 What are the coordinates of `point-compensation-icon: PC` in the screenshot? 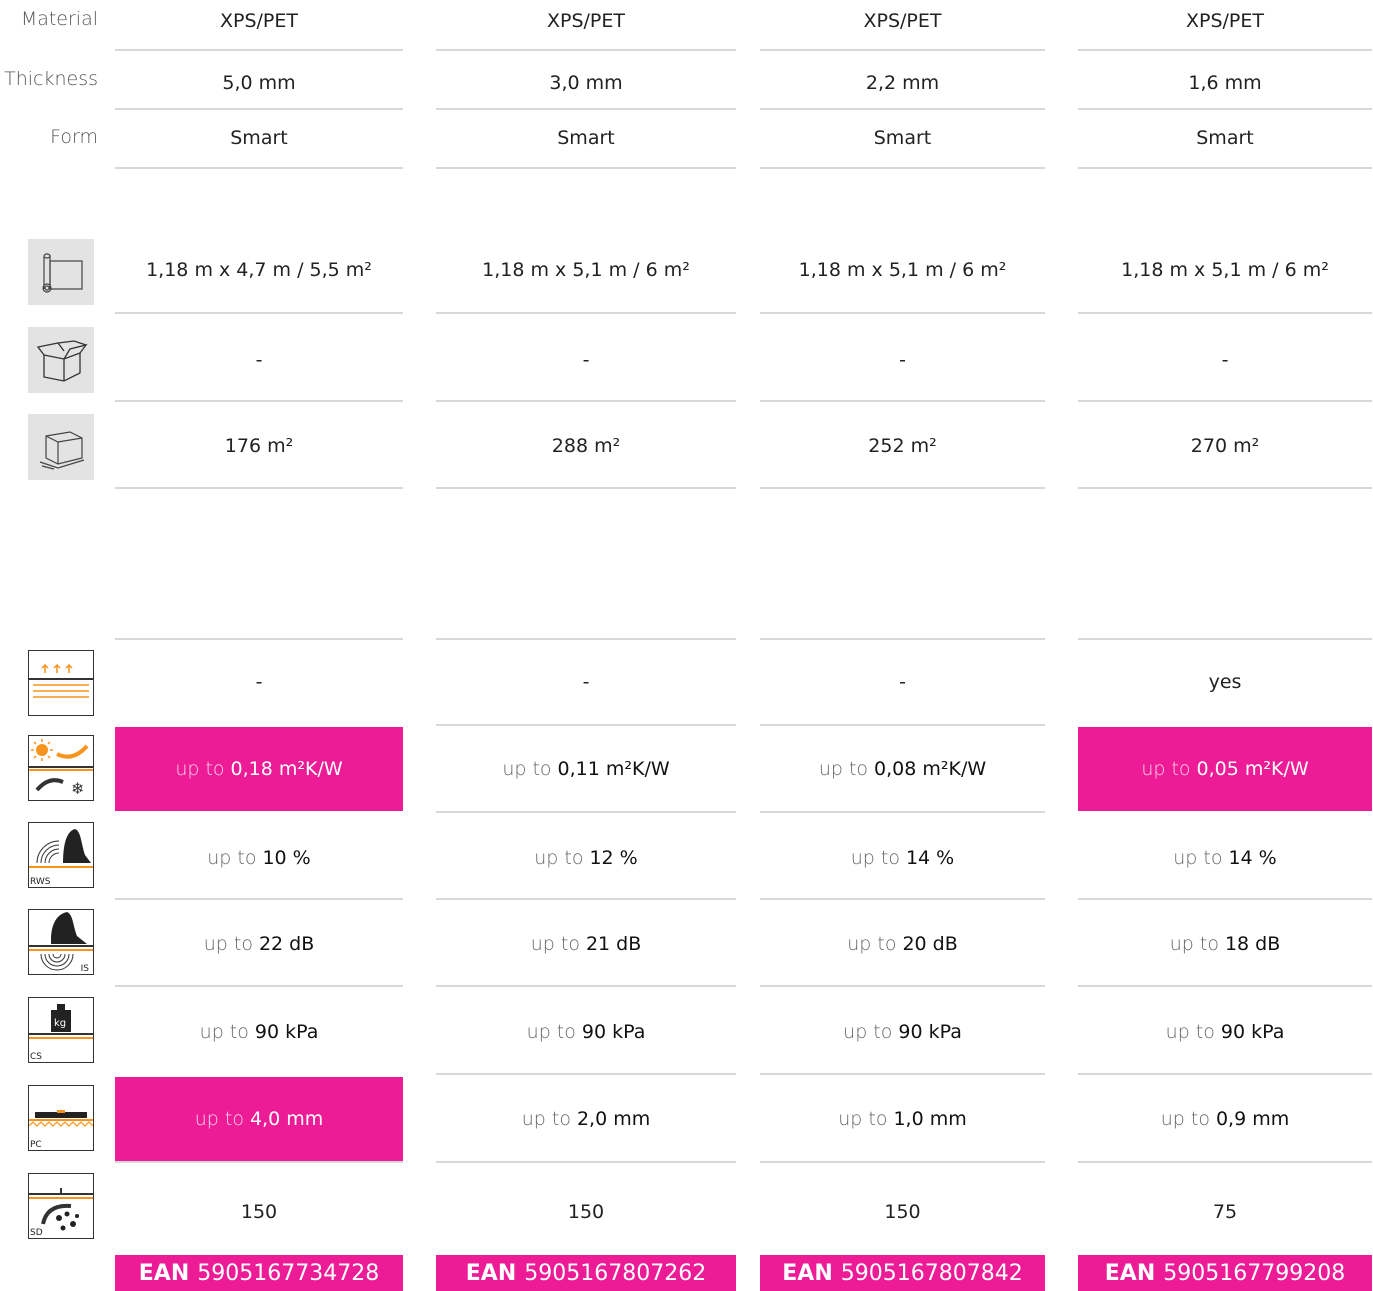 It's located at (61, 1118).